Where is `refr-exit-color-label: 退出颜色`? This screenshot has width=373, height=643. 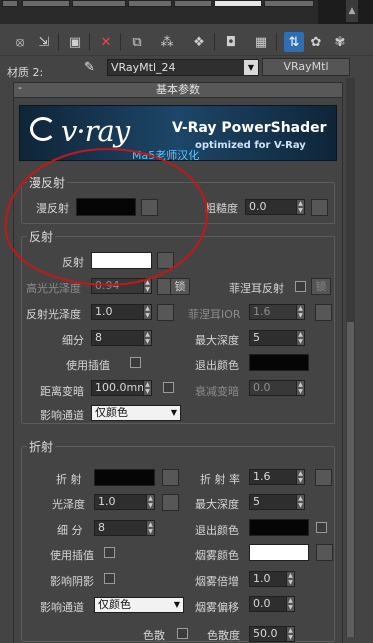
refr-exit-color-label: 退出颜色 is located at coordinates (217, 530).